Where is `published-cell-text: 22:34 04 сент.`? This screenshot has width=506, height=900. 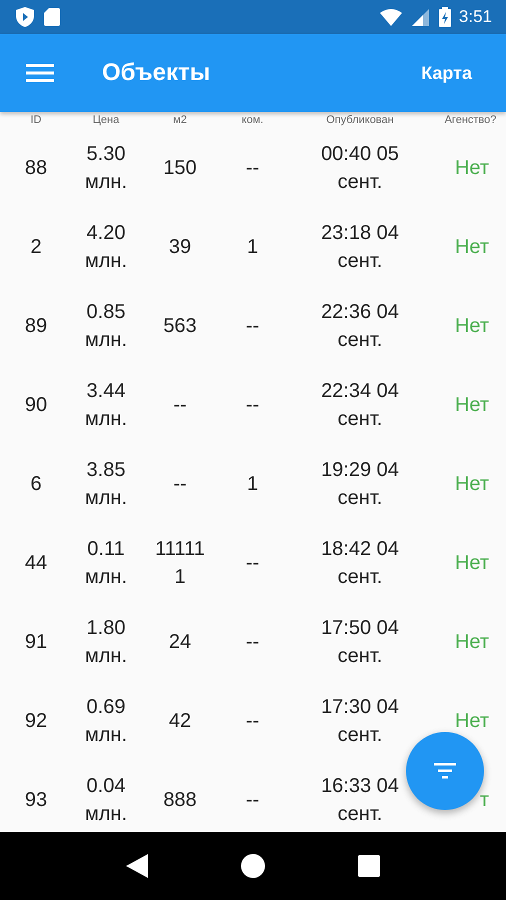
published-cell-text: 22:34 04 сент. is located at coordinates (360, 405).